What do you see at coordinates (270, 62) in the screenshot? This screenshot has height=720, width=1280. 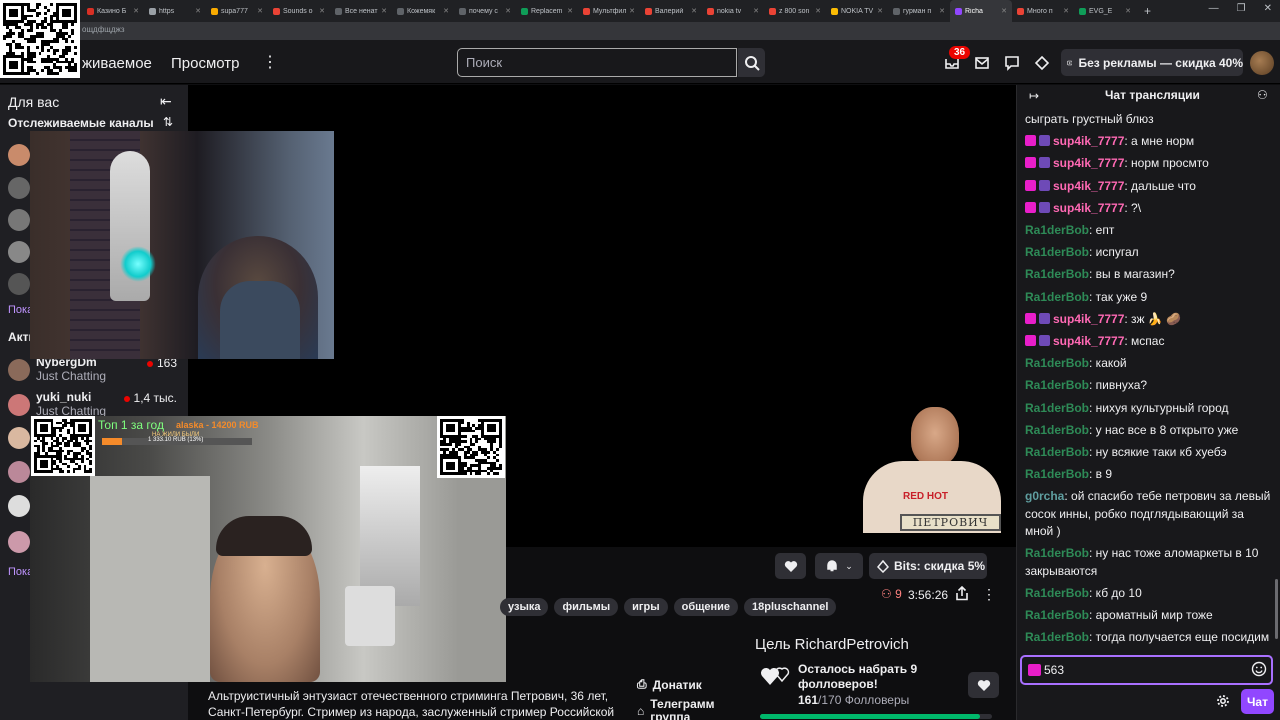 I see `more-menu-icon: ⋮` at bounding box center [270, 62].